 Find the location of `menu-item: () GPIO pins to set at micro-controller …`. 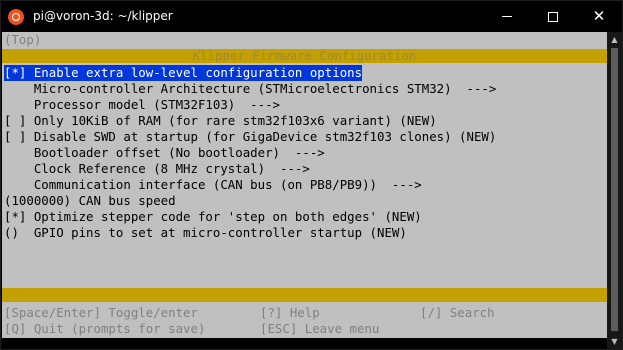

menu-item: () GPIO pins to set at micro-controller … is located at coordinates (205, 233).